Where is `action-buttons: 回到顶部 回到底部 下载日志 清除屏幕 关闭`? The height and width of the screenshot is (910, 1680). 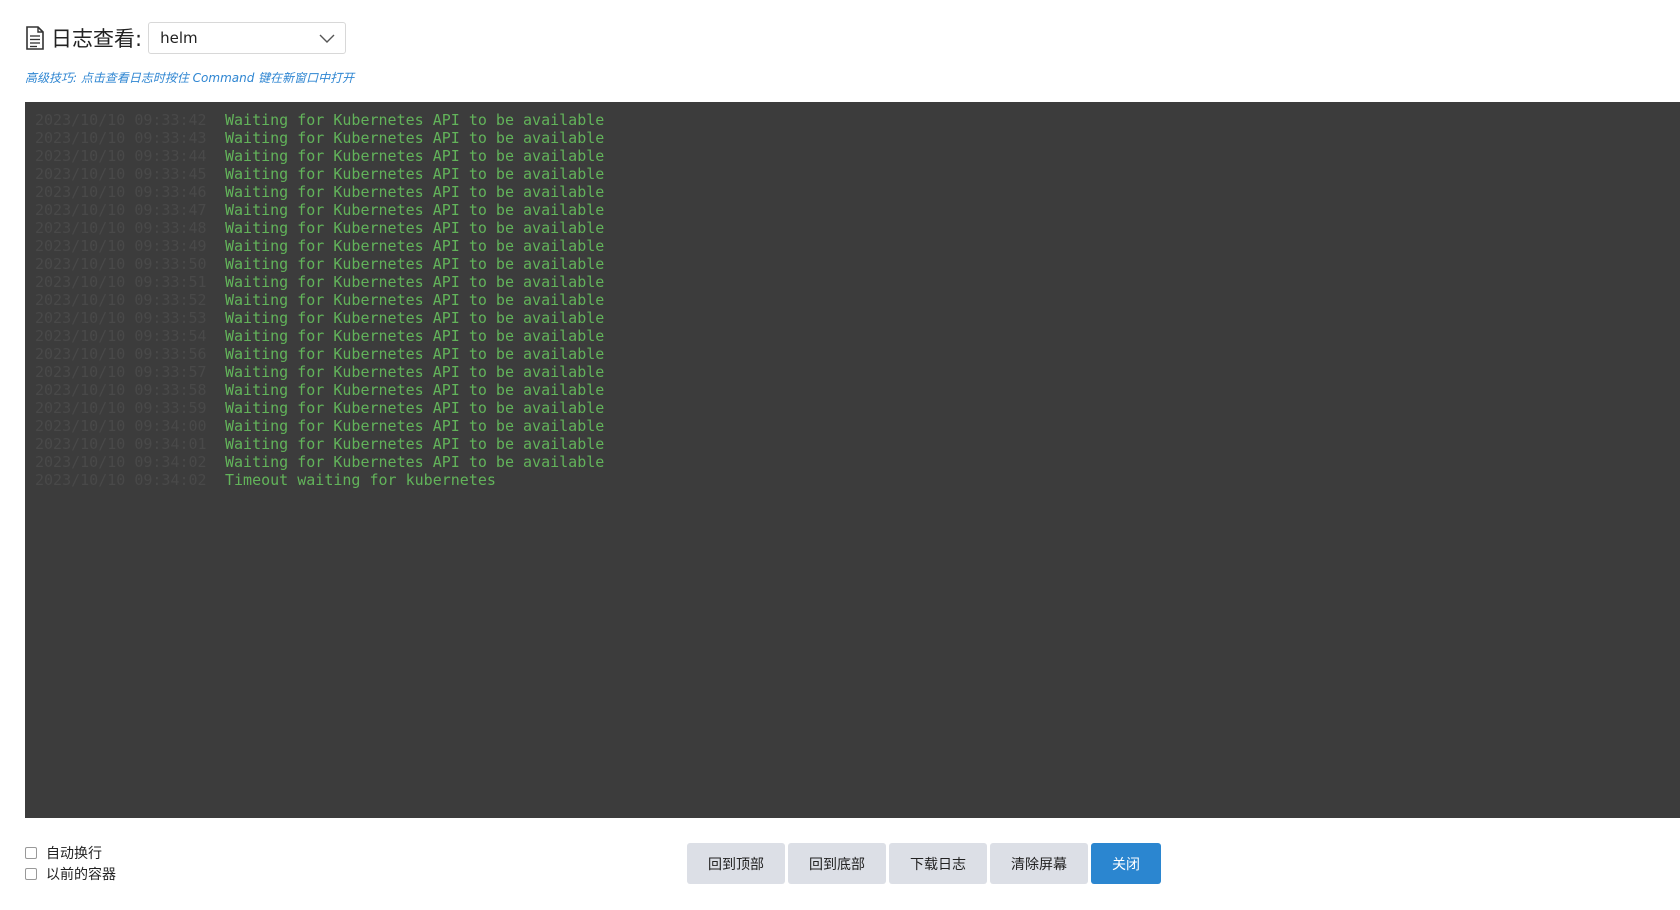 action-buttons: 回到顶部 回到底部 下载日志 清除屏幕 关闭 is located at coordinates (925, 863).